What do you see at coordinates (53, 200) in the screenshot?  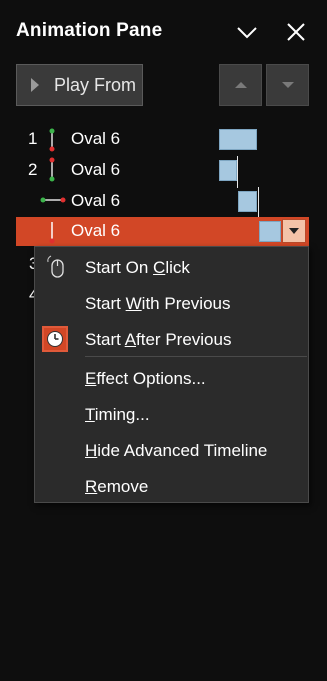 I see `horizontal-motion-icon` at bounding box center [53, 200].